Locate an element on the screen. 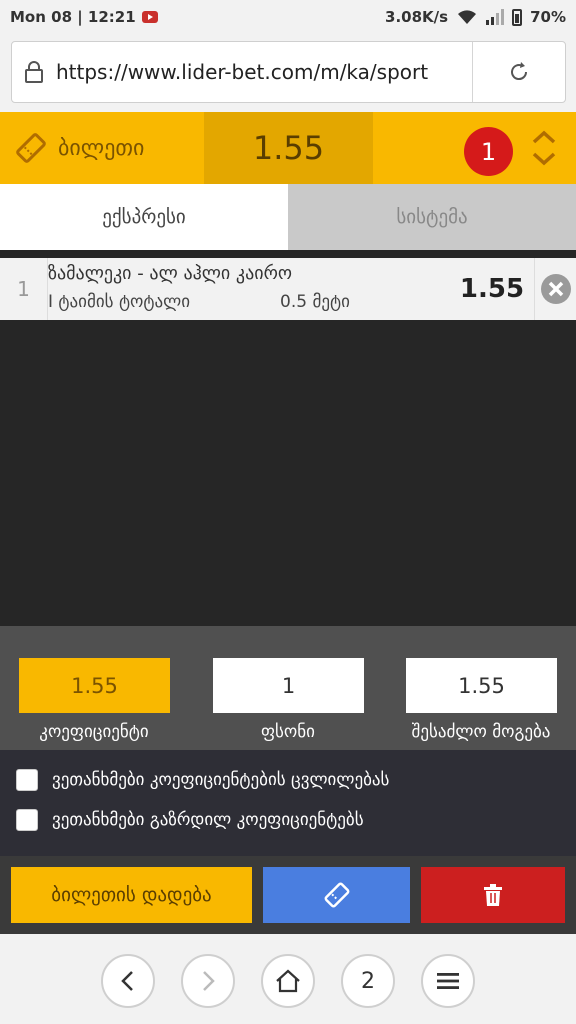  stake-input: 1 is located at coordinates (288, 685).